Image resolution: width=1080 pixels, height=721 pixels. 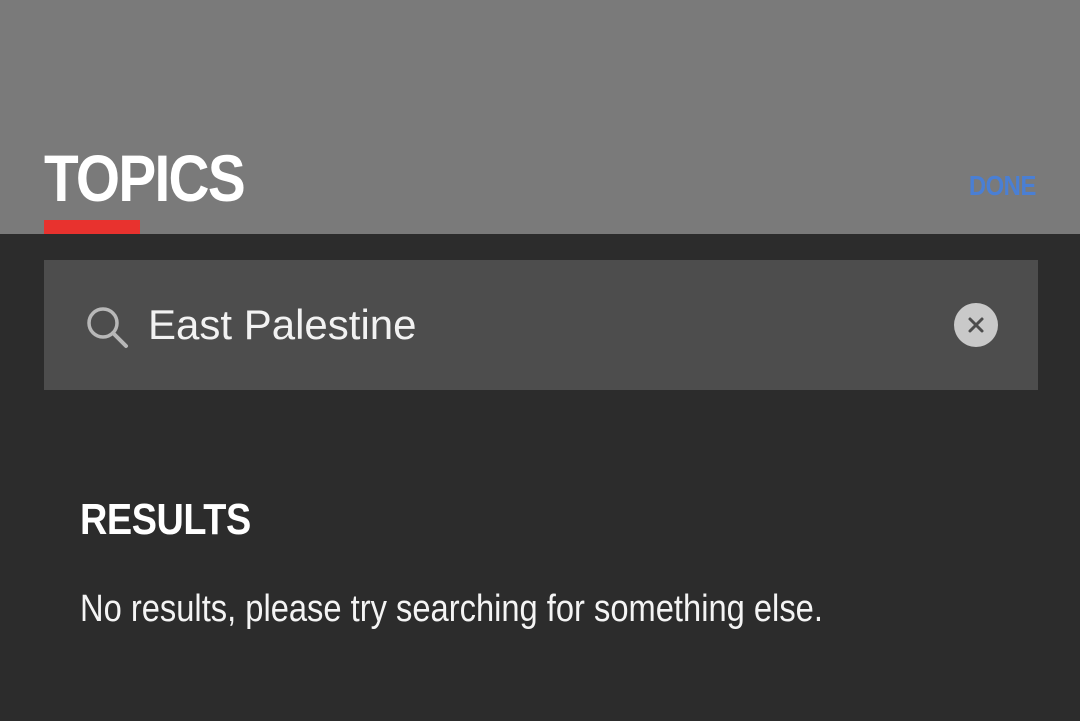 What do you see at coordinates (107, 327) in the screenshot?
I see `search-icon` at bounding box center [107, 327].